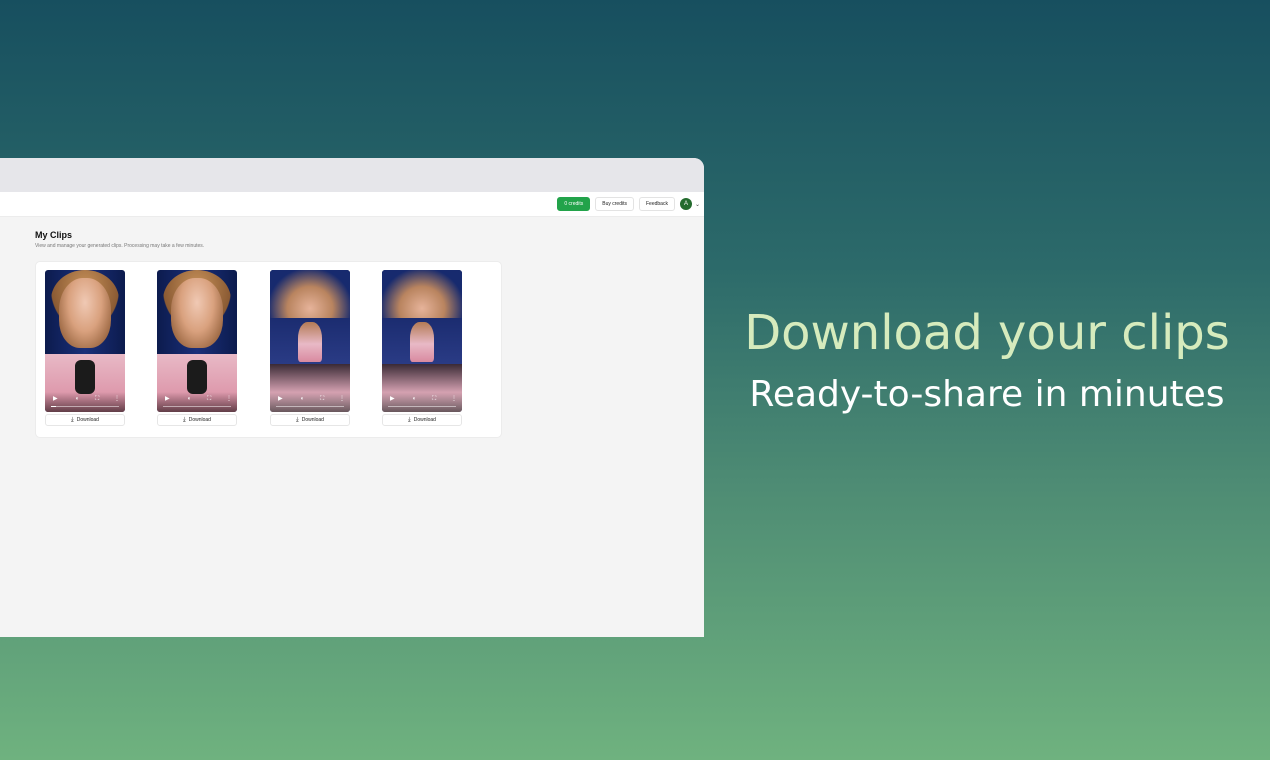 The width and height of the screenshot is (1270, 760). I want to click on credits-button: 0 credits, so click(574, 204).